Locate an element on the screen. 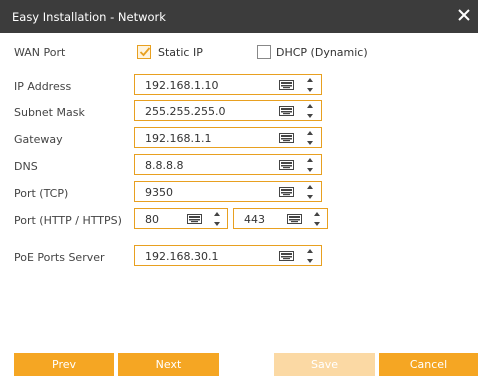 The width and height of the screenshot is (478, 376). dhcp-checkbox is located at coordinates (264, 52).